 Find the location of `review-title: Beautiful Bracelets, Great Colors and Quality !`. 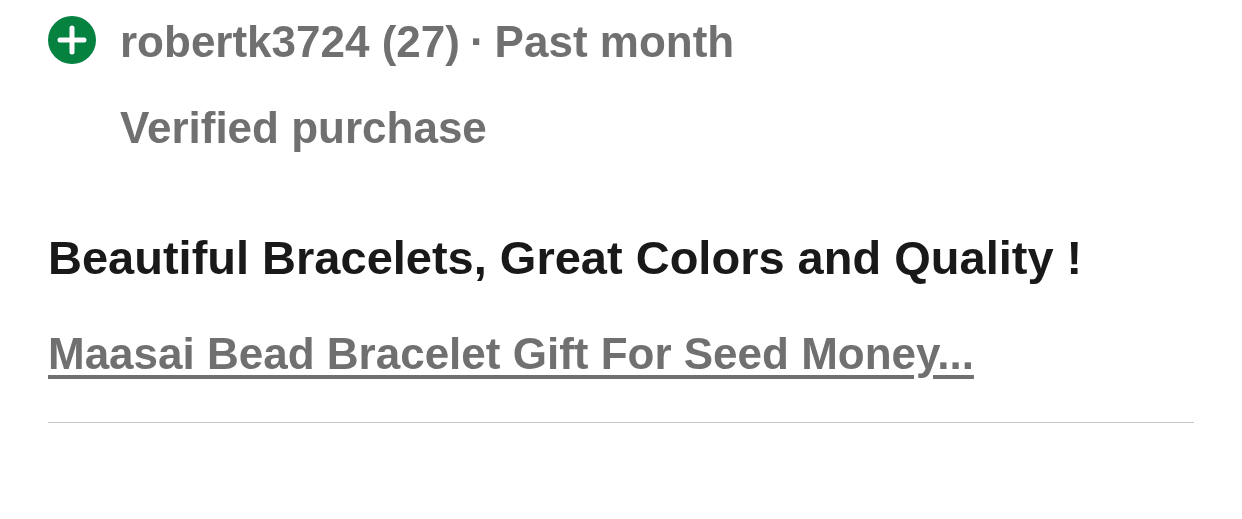

review-title: Beautiful Bracelets, Great Colors and Quality ! is located at coordinates (566, 258).